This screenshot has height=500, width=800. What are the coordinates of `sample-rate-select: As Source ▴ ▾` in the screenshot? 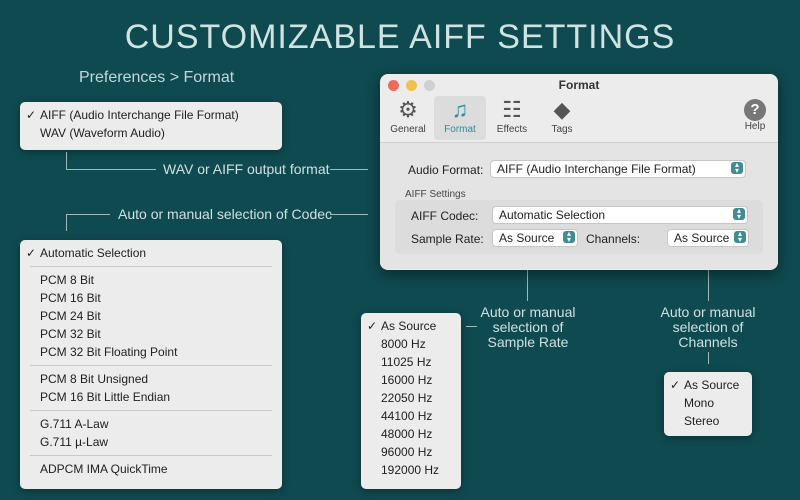 It's located at (535, 238).